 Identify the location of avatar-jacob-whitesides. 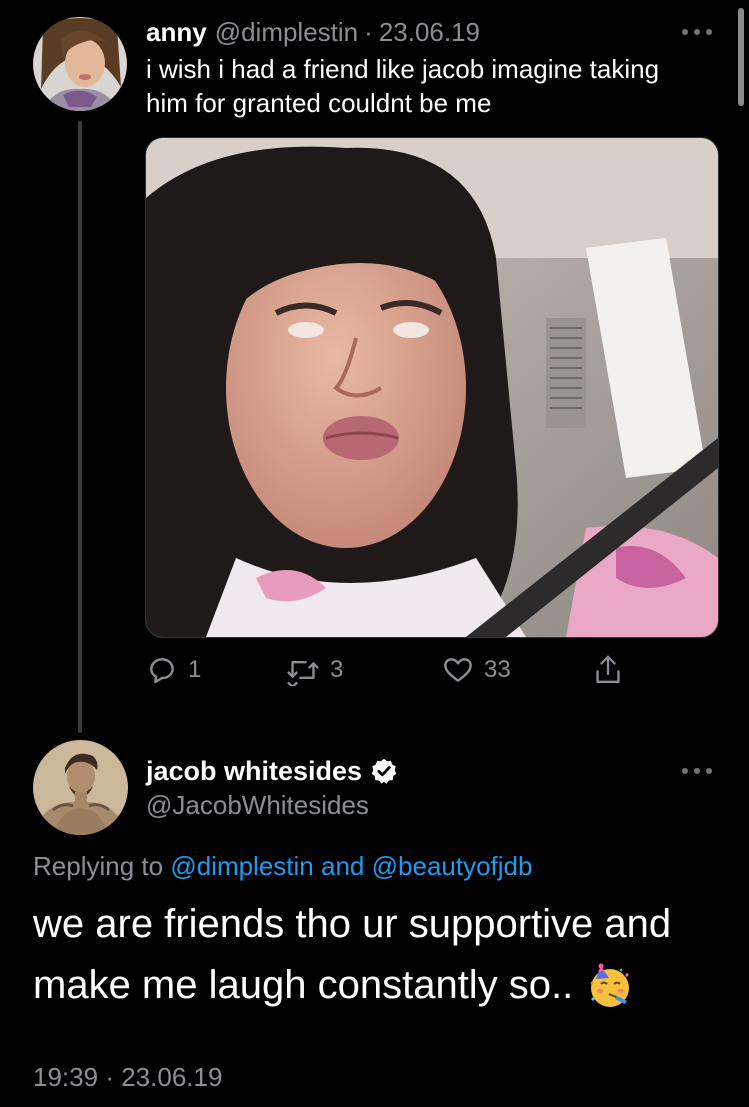
(80, 787).